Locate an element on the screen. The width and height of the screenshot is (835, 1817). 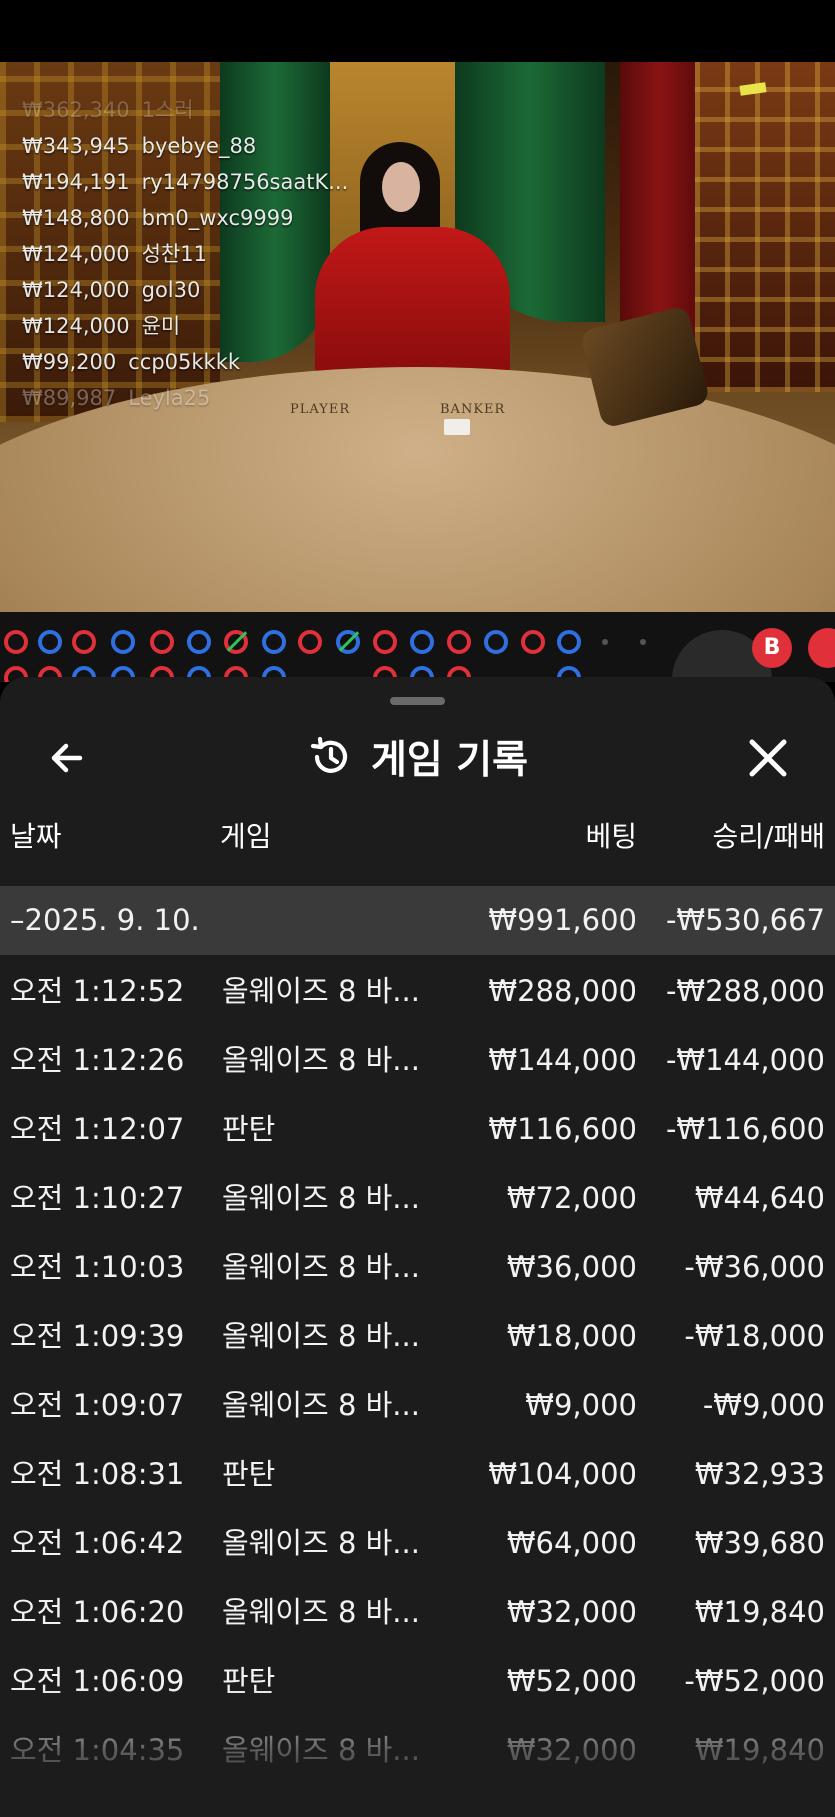
row-result: ₩32,933 is located at coordinates (759, 1474).